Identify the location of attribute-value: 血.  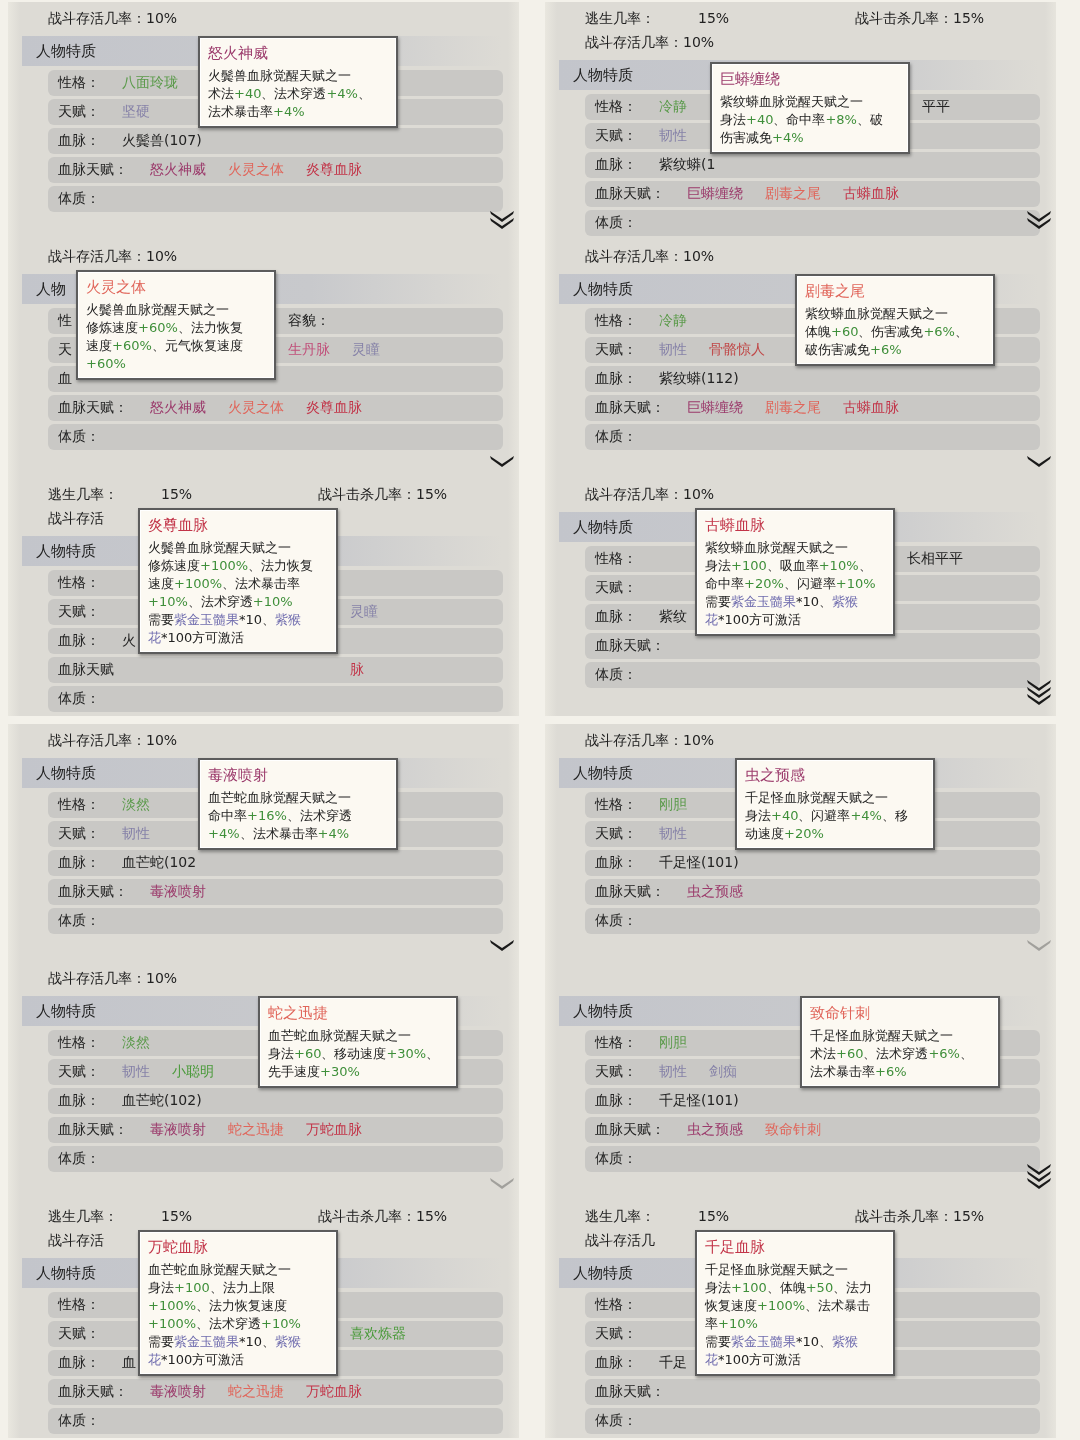
(129, 1363).